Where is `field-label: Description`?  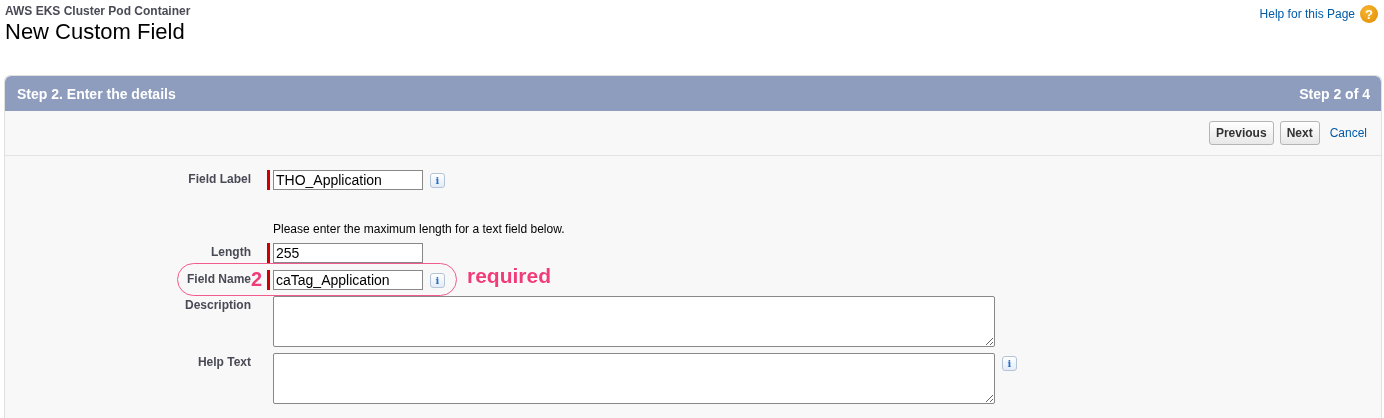 field-label: Description is located at coordinates (217, 304).